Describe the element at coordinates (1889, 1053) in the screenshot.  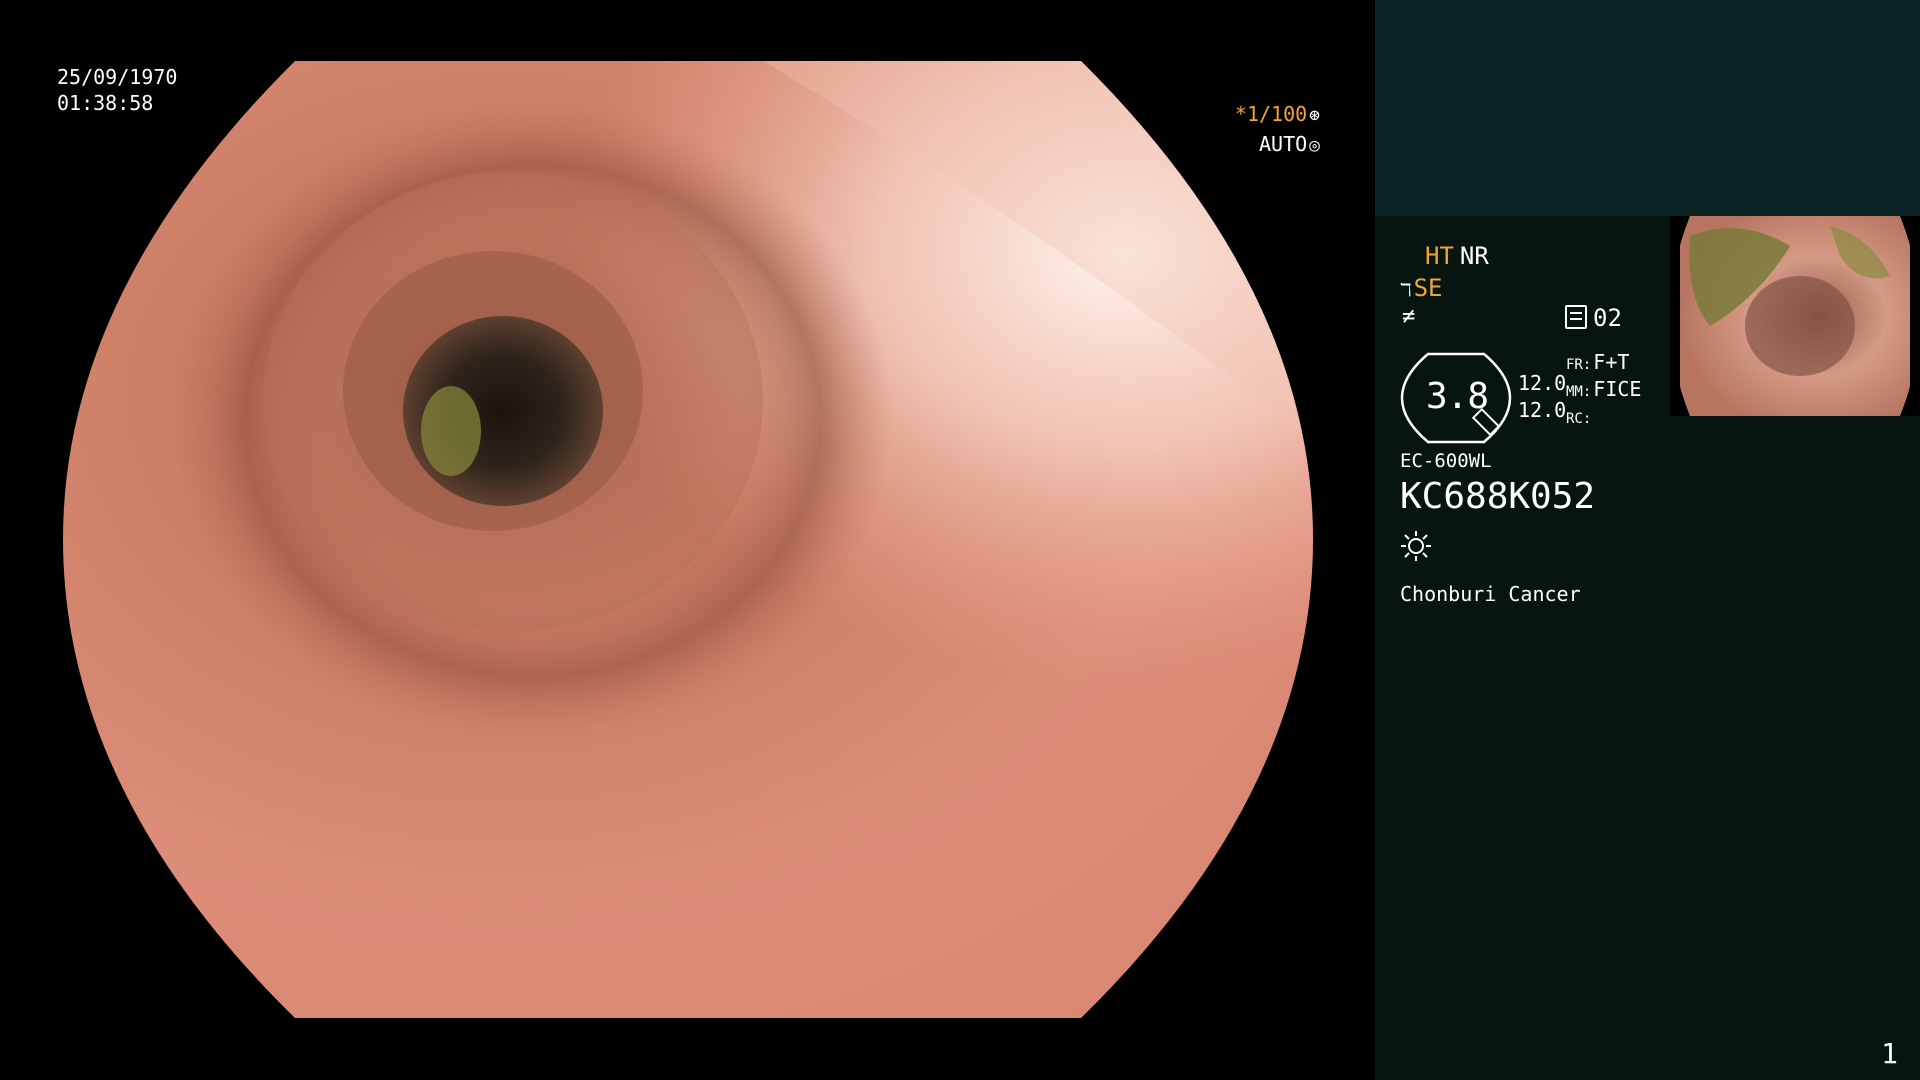
I see `page-number: 1` at that location.